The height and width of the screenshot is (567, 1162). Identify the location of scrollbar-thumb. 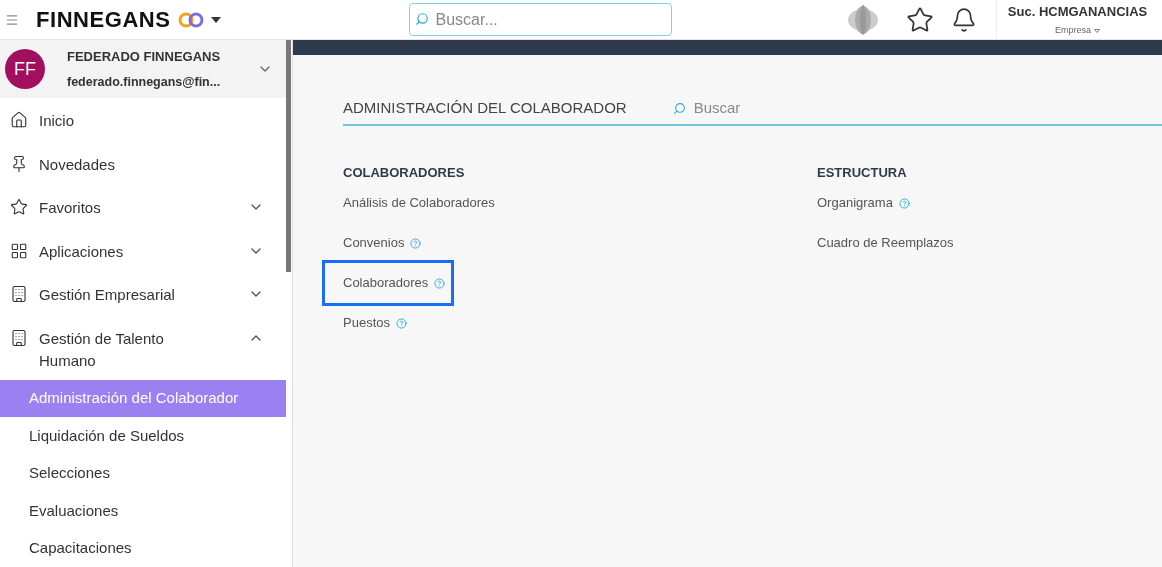
(288, 156).